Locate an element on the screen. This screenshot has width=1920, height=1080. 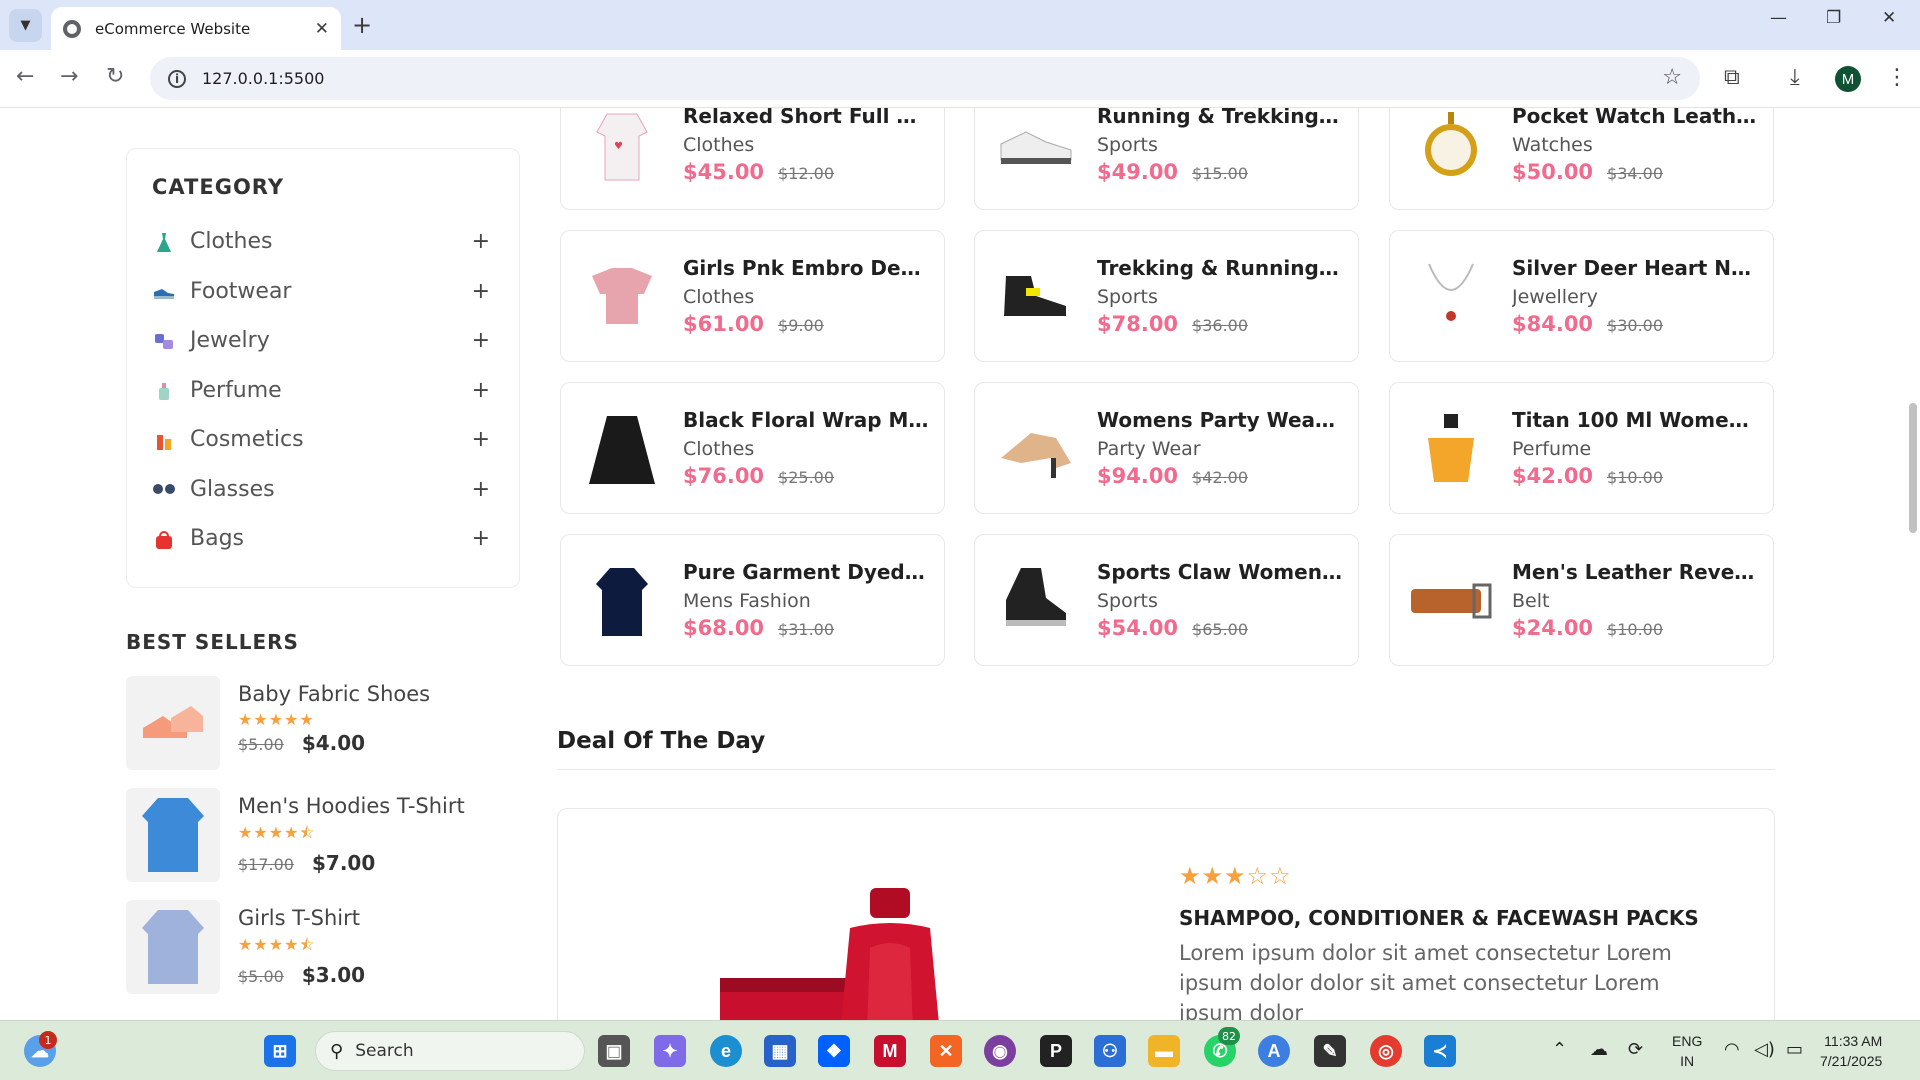
chrome-icon: ◎ is located at coordinates (1386, 1051).